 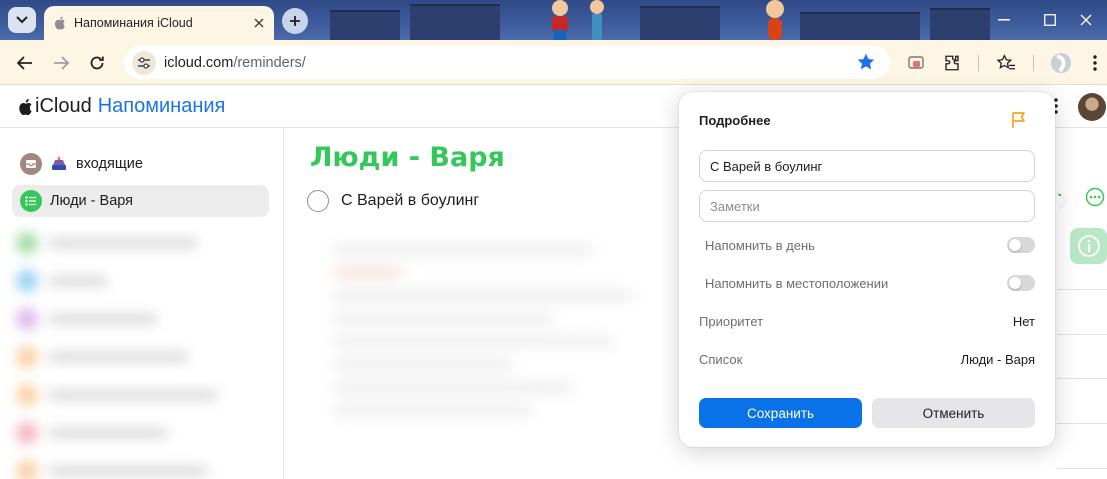 I want to click on close-window-button, so click(x=1085, y=20).